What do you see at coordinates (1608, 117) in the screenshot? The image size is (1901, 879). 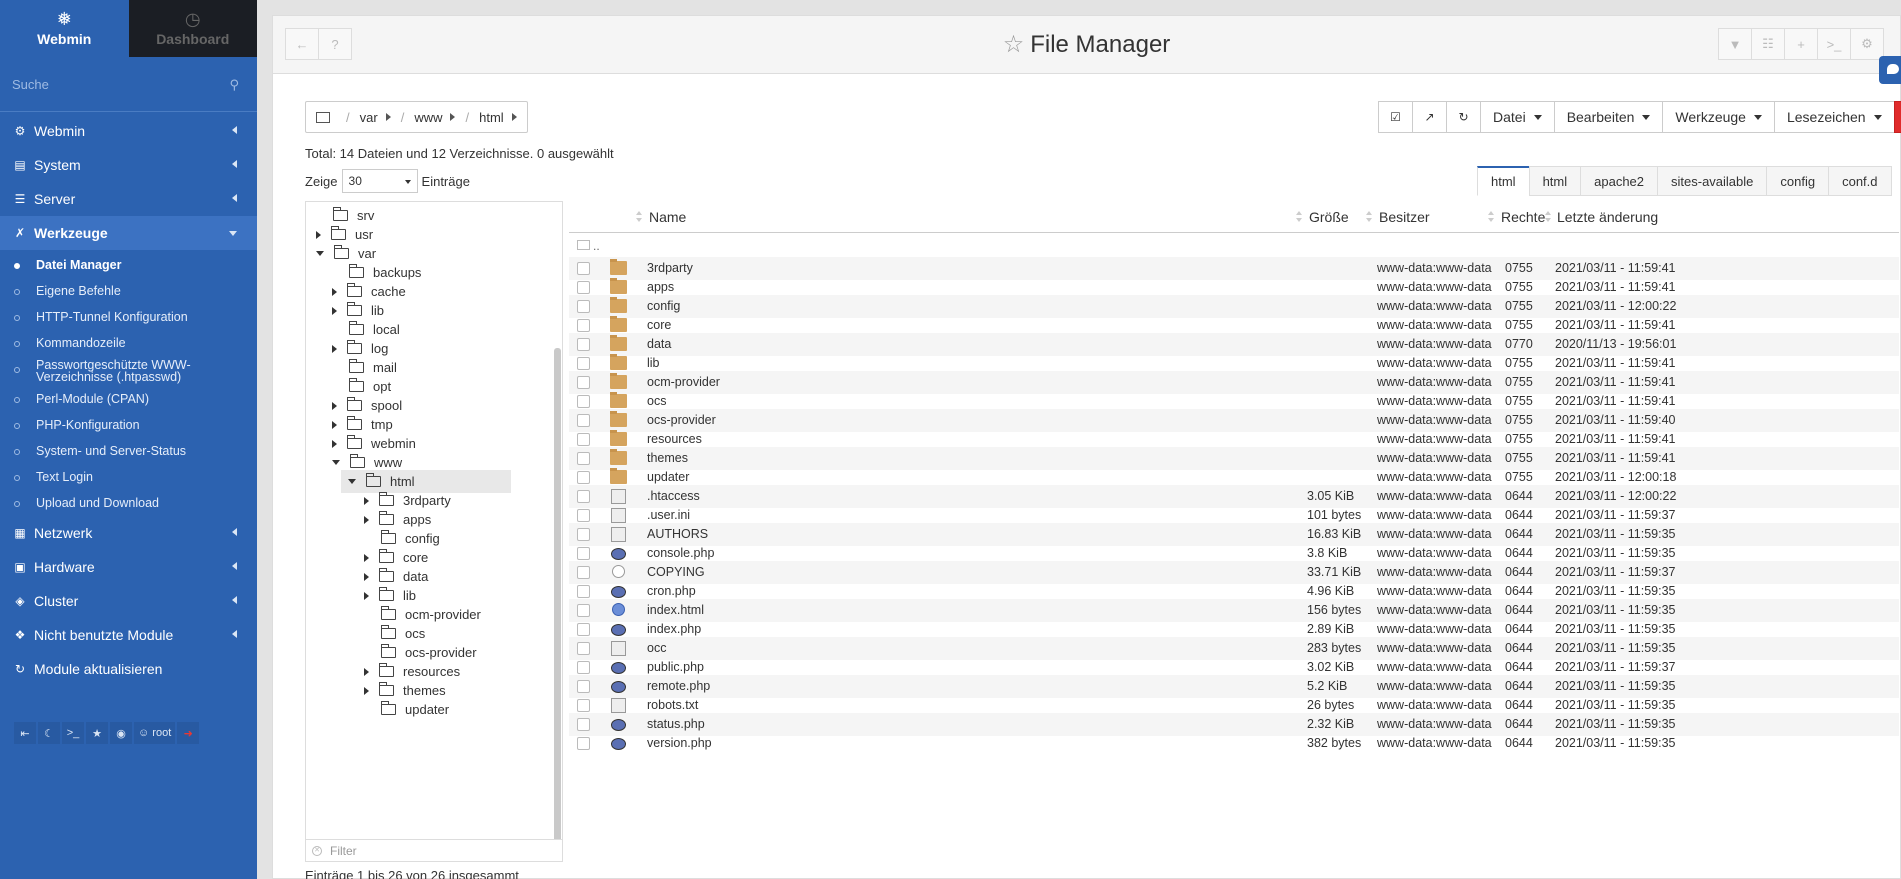 I see `bearbeiten-menu-button: Bearbeiten` at bounding box center [1608, 117].